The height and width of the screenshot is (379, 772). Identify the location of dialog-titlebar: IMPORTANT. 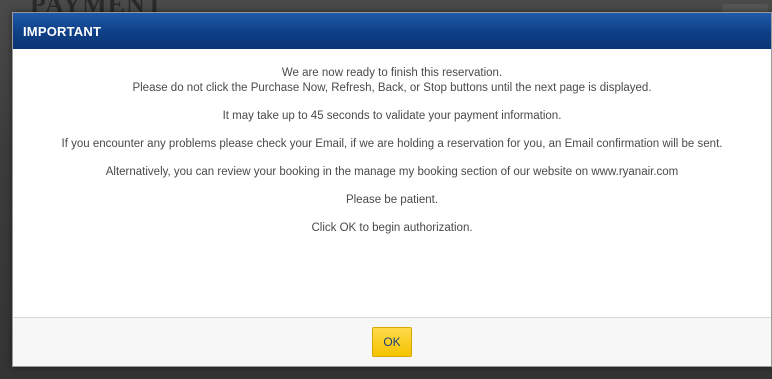
(392, 31).